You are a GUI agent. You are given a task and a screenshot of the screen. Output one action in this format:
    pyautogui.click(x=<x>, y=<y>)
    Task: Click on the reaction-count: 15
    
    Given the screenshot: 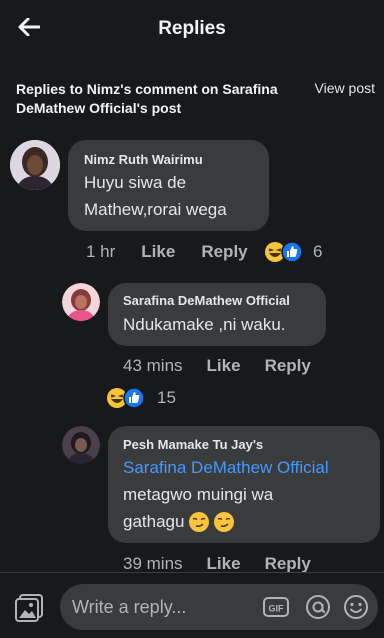 What is the action you would take?
    pyautogui.click(x=166, y=397)
    